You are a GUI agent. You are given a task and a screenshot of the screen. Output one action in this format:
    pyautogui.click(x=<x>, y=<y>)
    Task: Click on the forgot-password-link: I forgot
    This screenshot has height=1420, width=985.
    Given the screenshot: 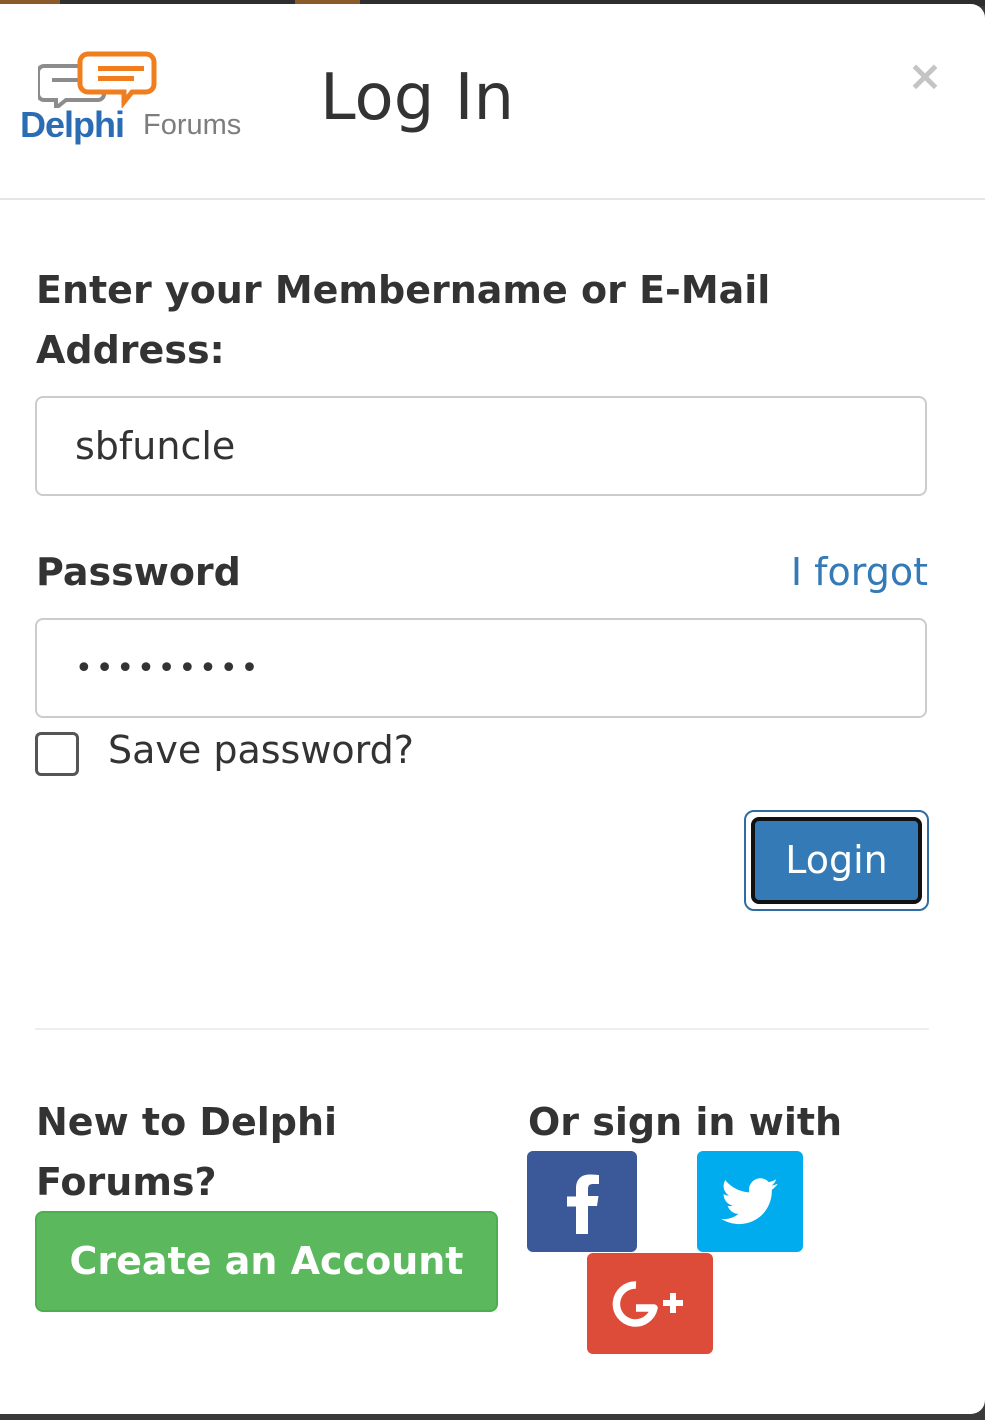 What is the action you would take?
    pyautogui.click(x=859, y=572)
    